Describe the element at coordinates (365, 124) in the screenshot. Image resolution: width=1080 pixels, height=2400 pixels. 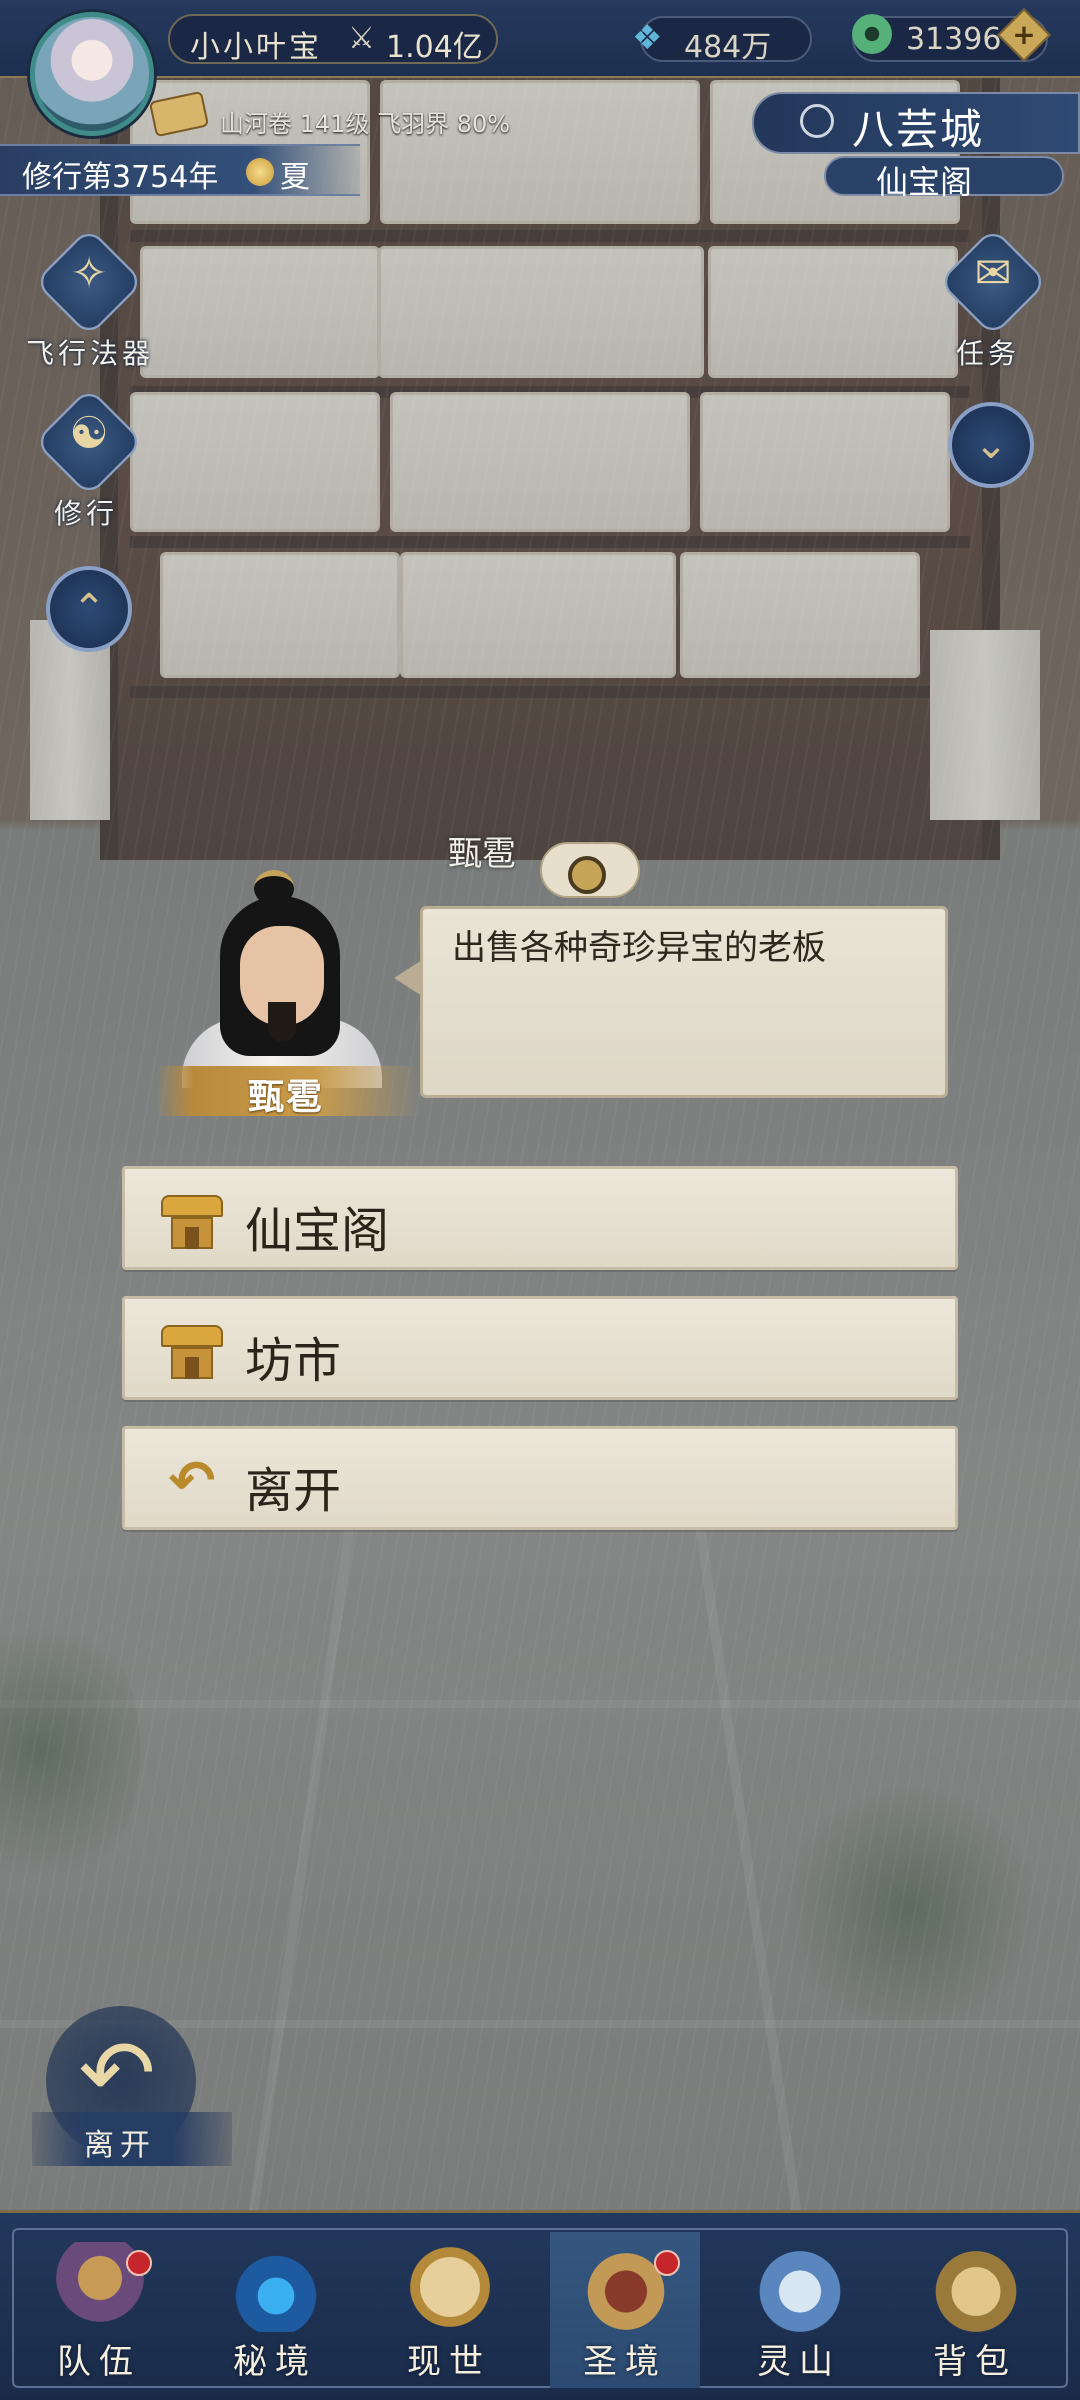
I see `realm-progress: 山河卷 141级 飞羽界 80%` at that location.